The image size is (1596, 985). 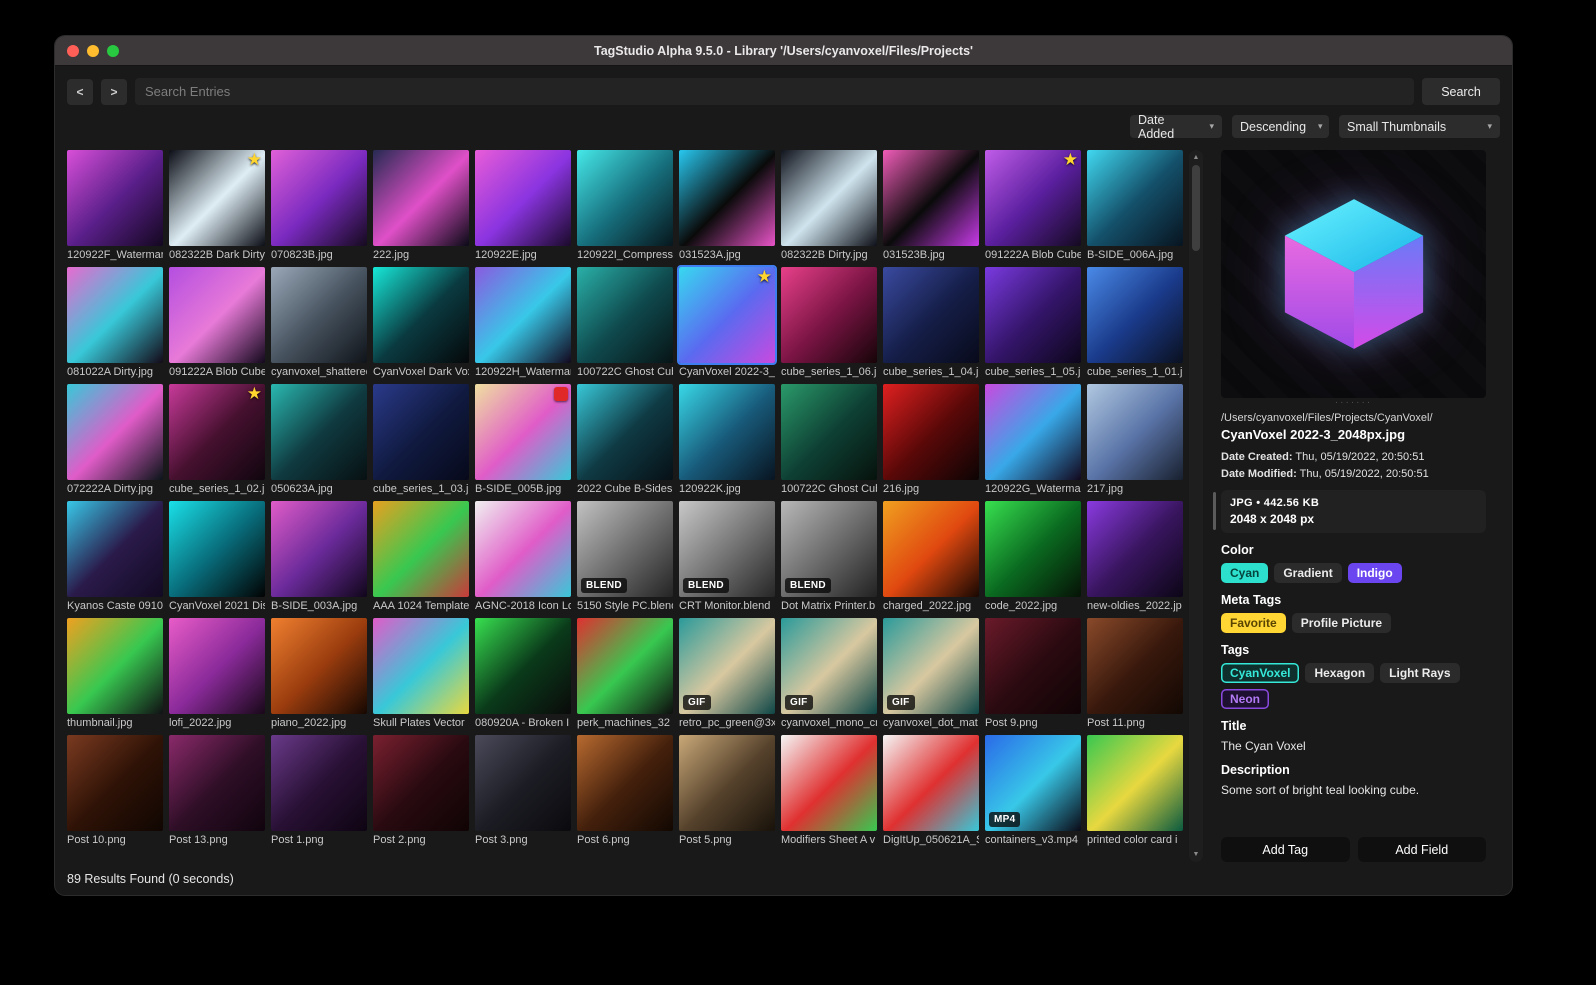 I want to click on grid-item: CyanVoxel 2021 Dis, so click(x=217, y=556).